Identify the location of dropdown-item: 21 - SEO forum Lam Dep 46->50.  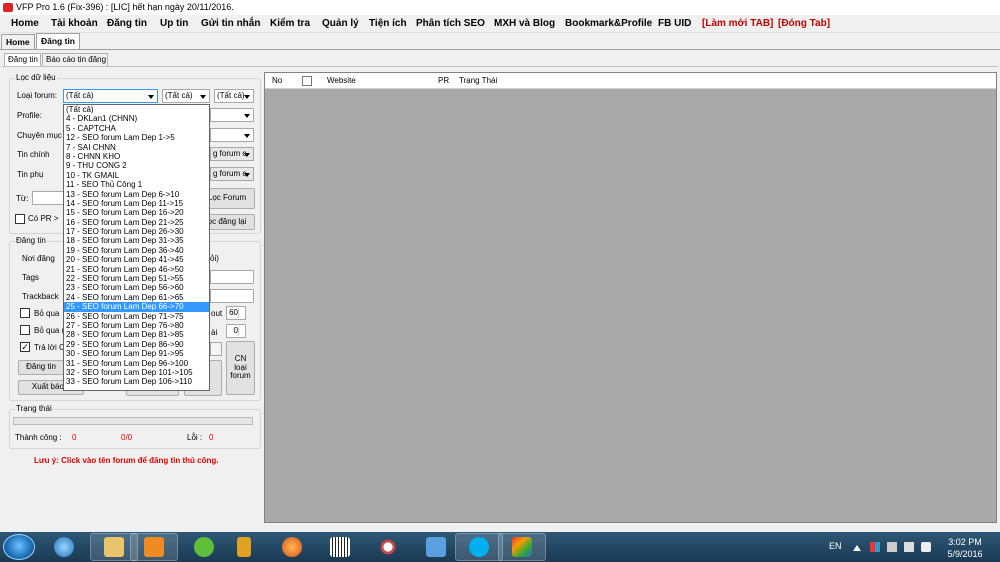
(136, 269).